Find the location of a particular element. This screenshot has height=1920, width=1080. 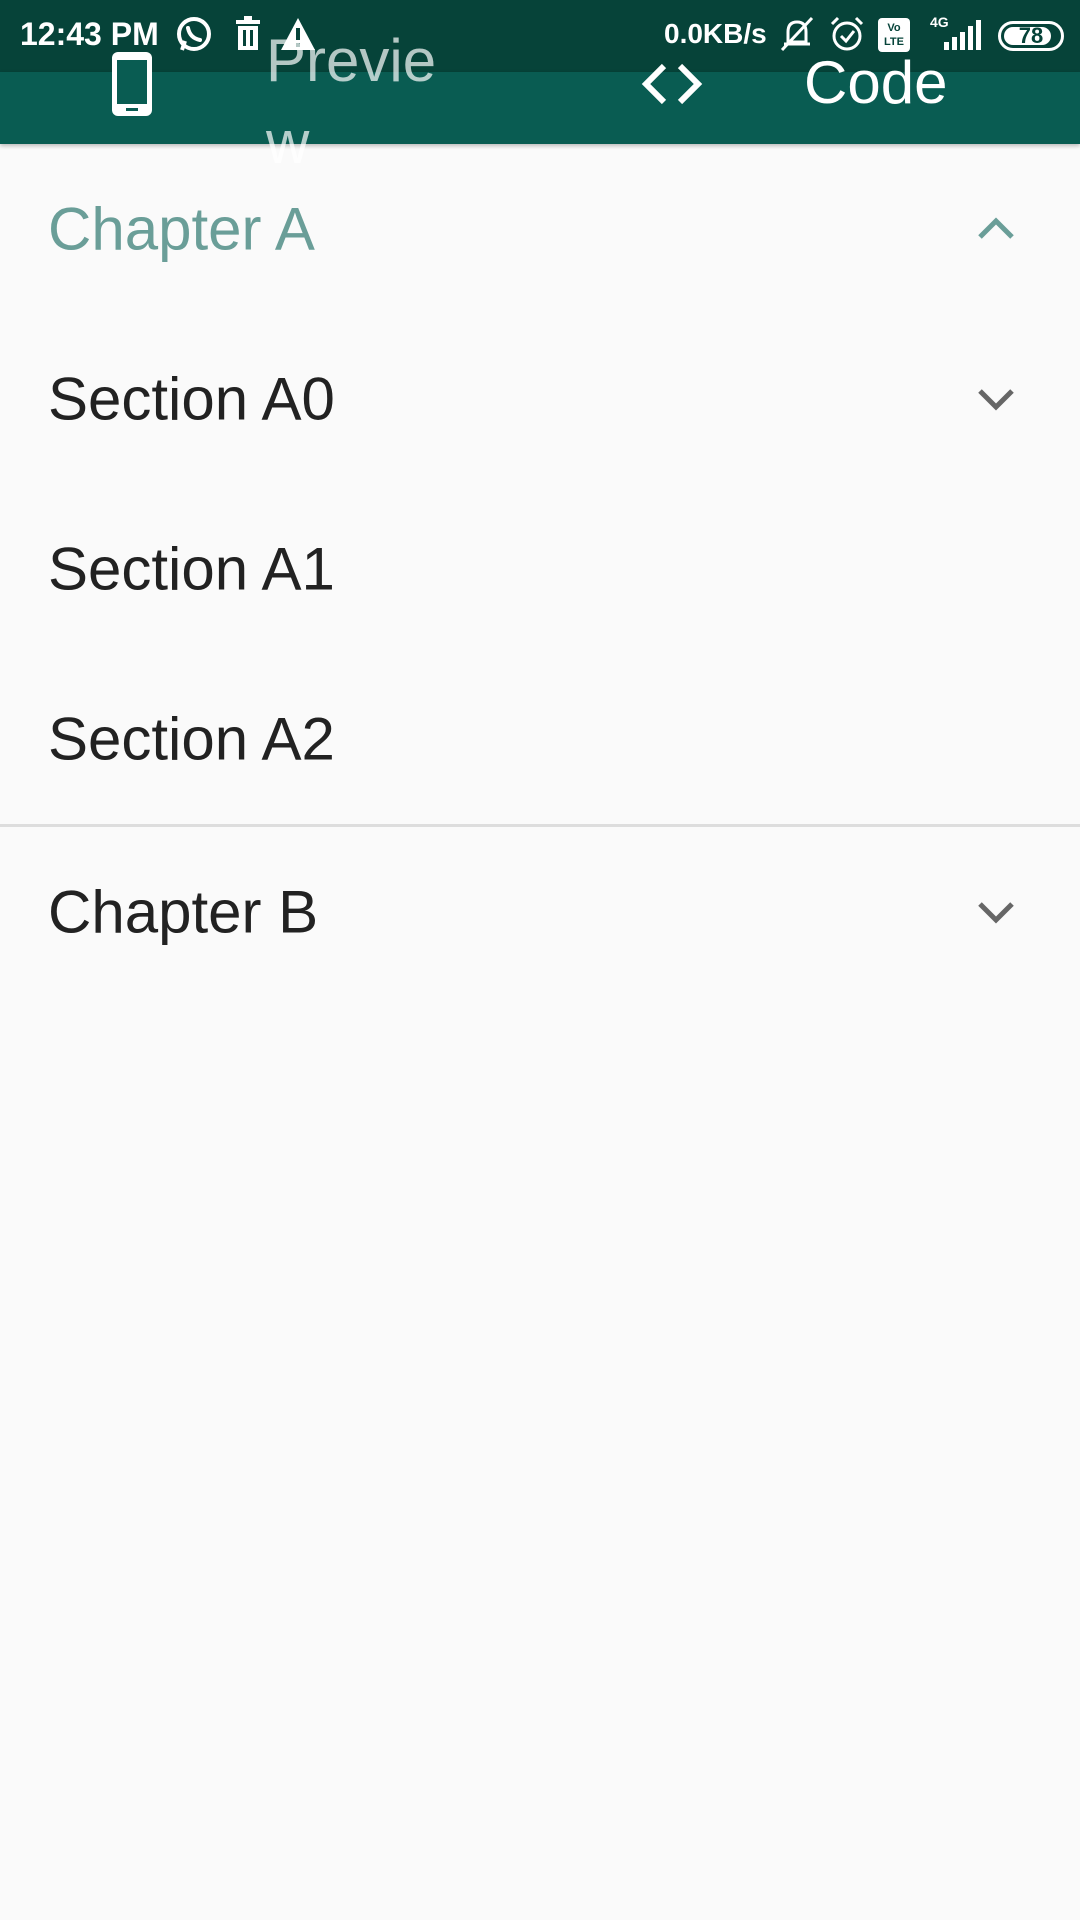

tab-preview-label: Preview is located at coordinates (356, 102).